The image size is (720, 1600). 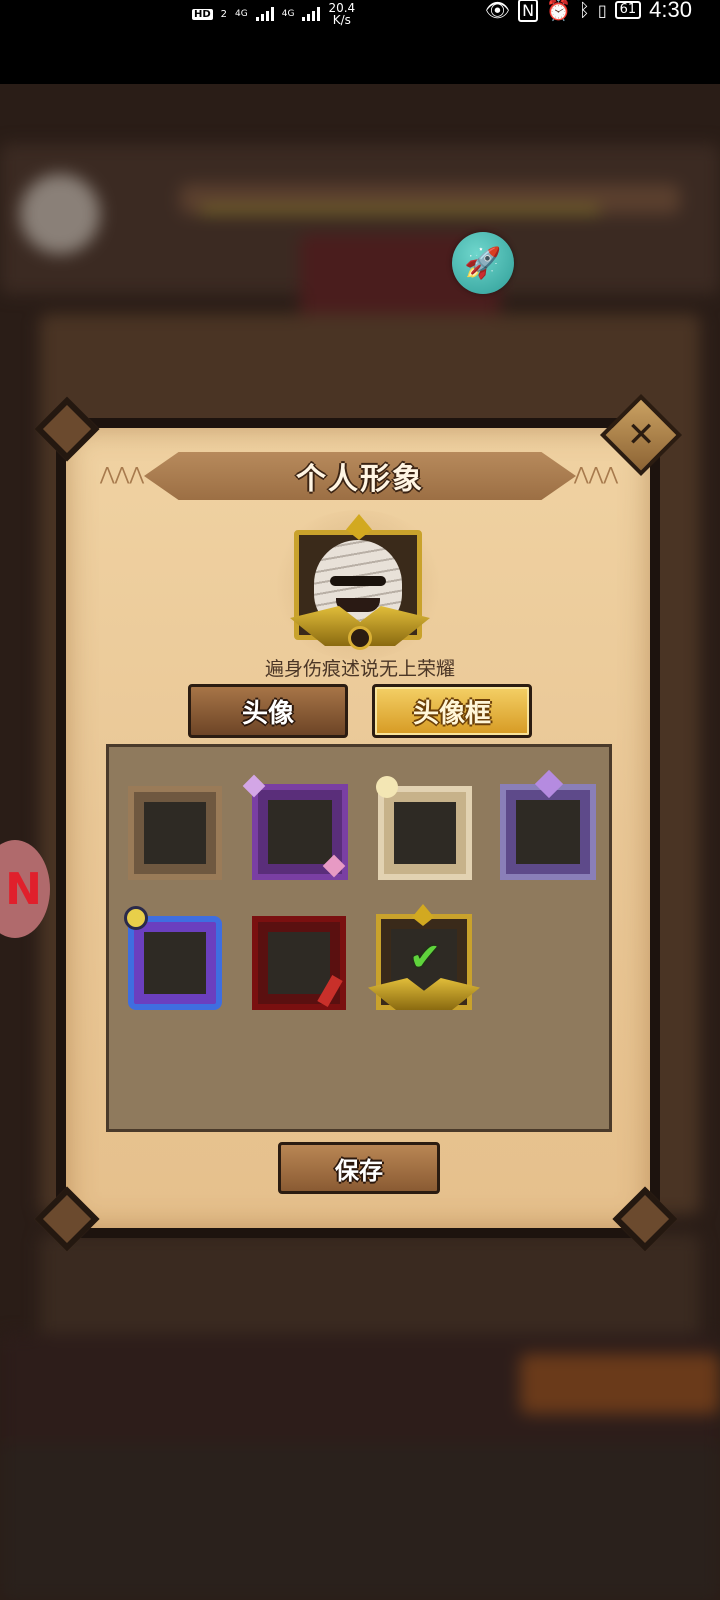 What do you see at coordinates (358, 581) in the screenshot?
I see `avatar-eyes` at bounding box center [358, 581].